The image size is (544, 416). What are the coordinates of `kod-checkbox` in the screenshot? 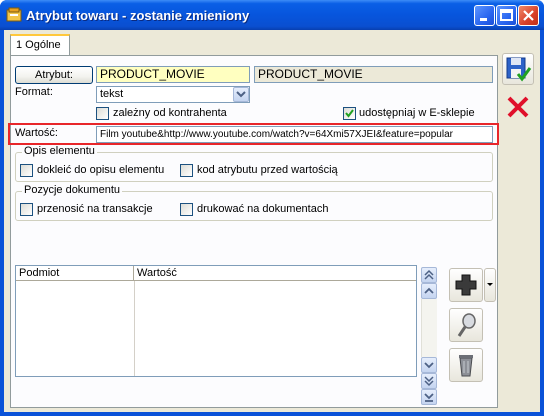 It's located at (186, 170).